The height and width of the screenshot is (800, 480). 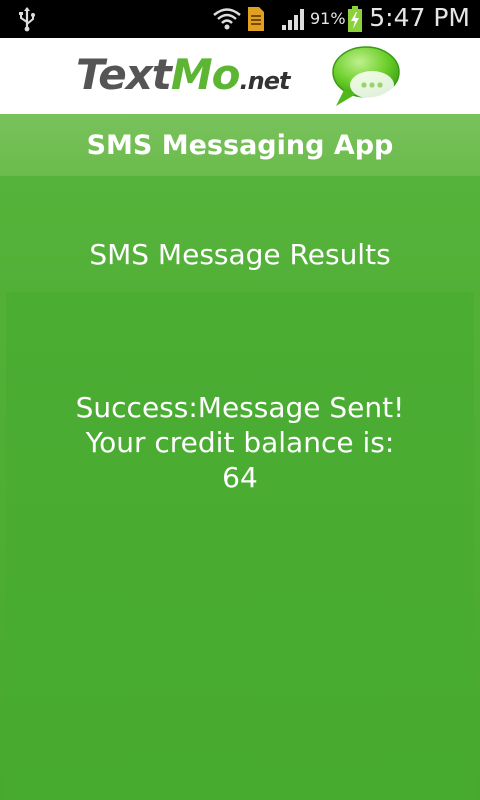 What do you see at coordinates (293, 19) in the screenshot?
I see `signal-icon` at bounding box center [293, 19].